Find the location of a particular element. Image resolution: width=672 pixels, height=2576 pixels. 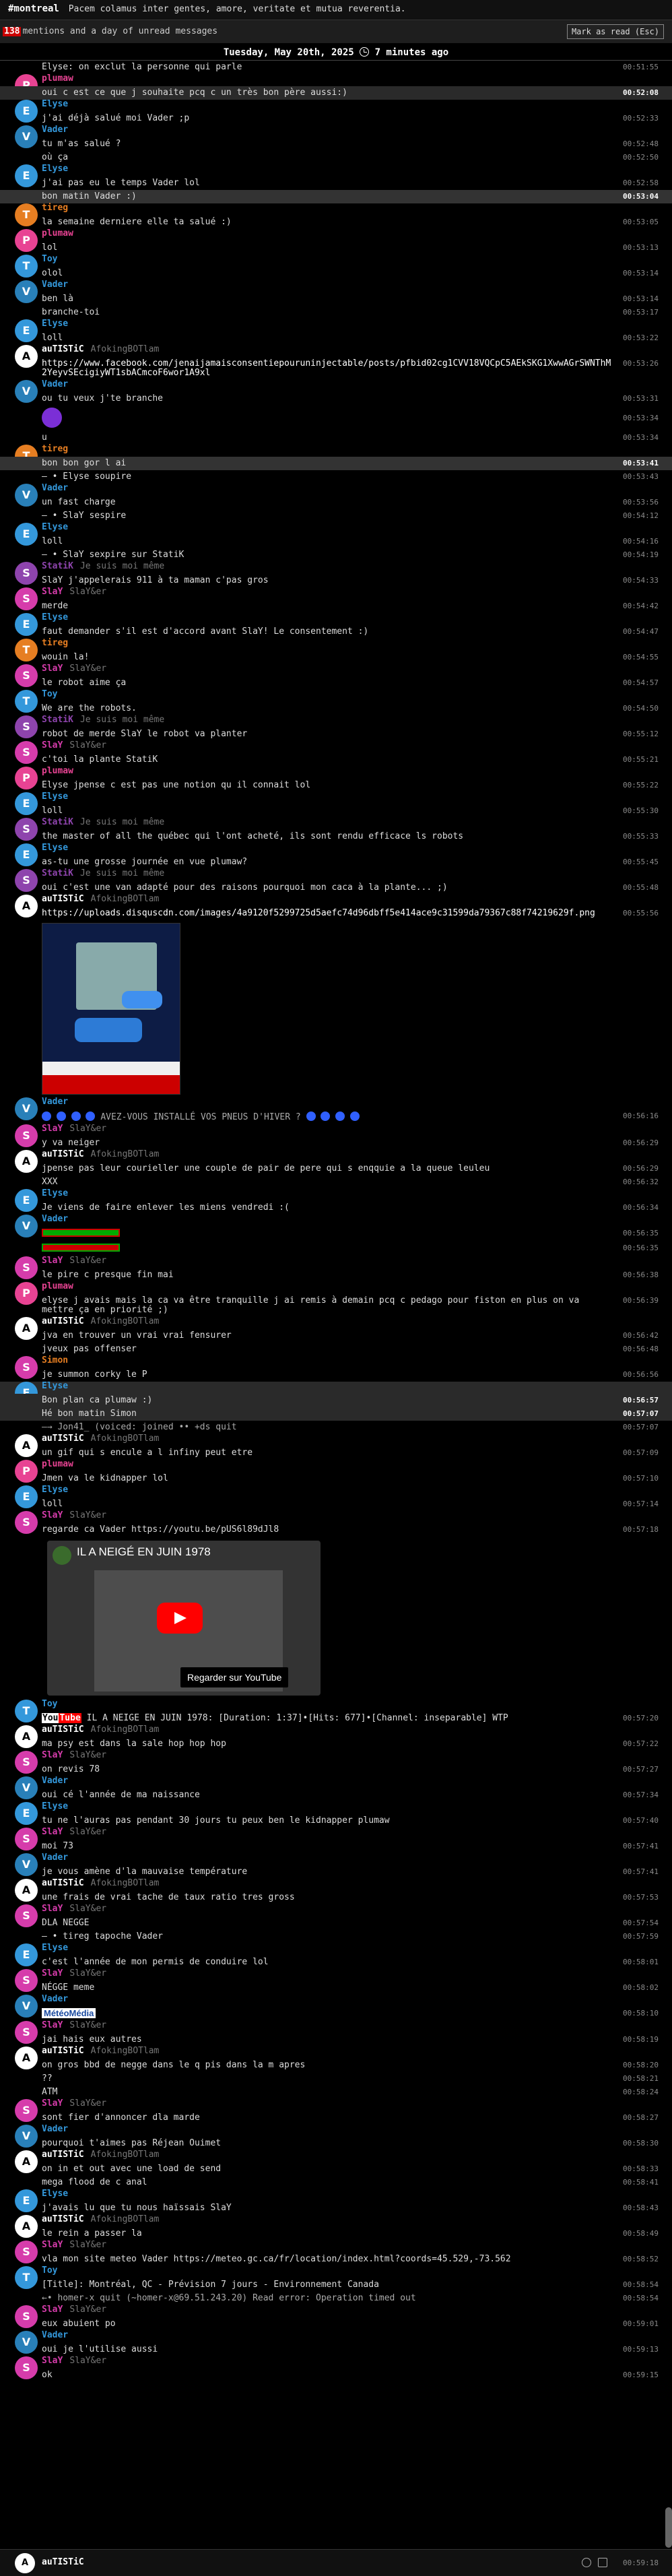

timestamp: 00:53:14 is located at coordinates (641, 273).